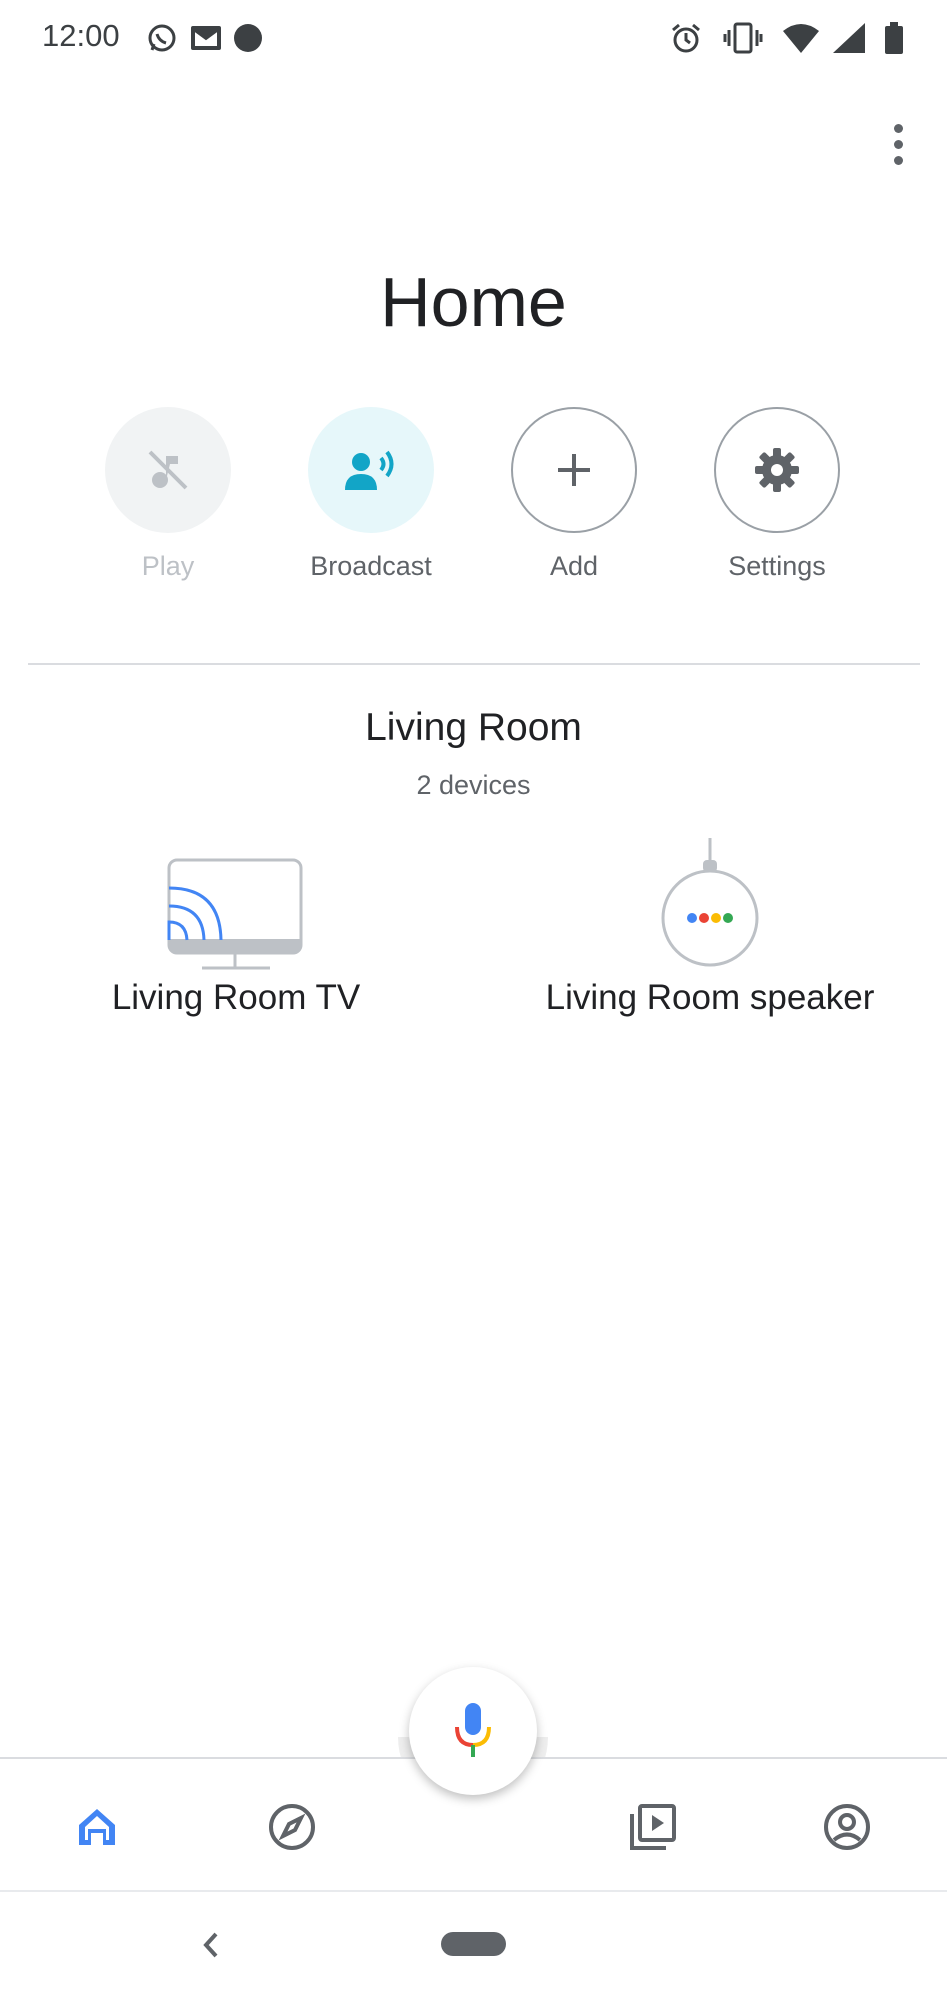 The height and width of the screenshot is (2001, 947). What do you see at coordinates (574, 470) in the screenshot?
I see `plus-icon` at bounding box center [574, 470].